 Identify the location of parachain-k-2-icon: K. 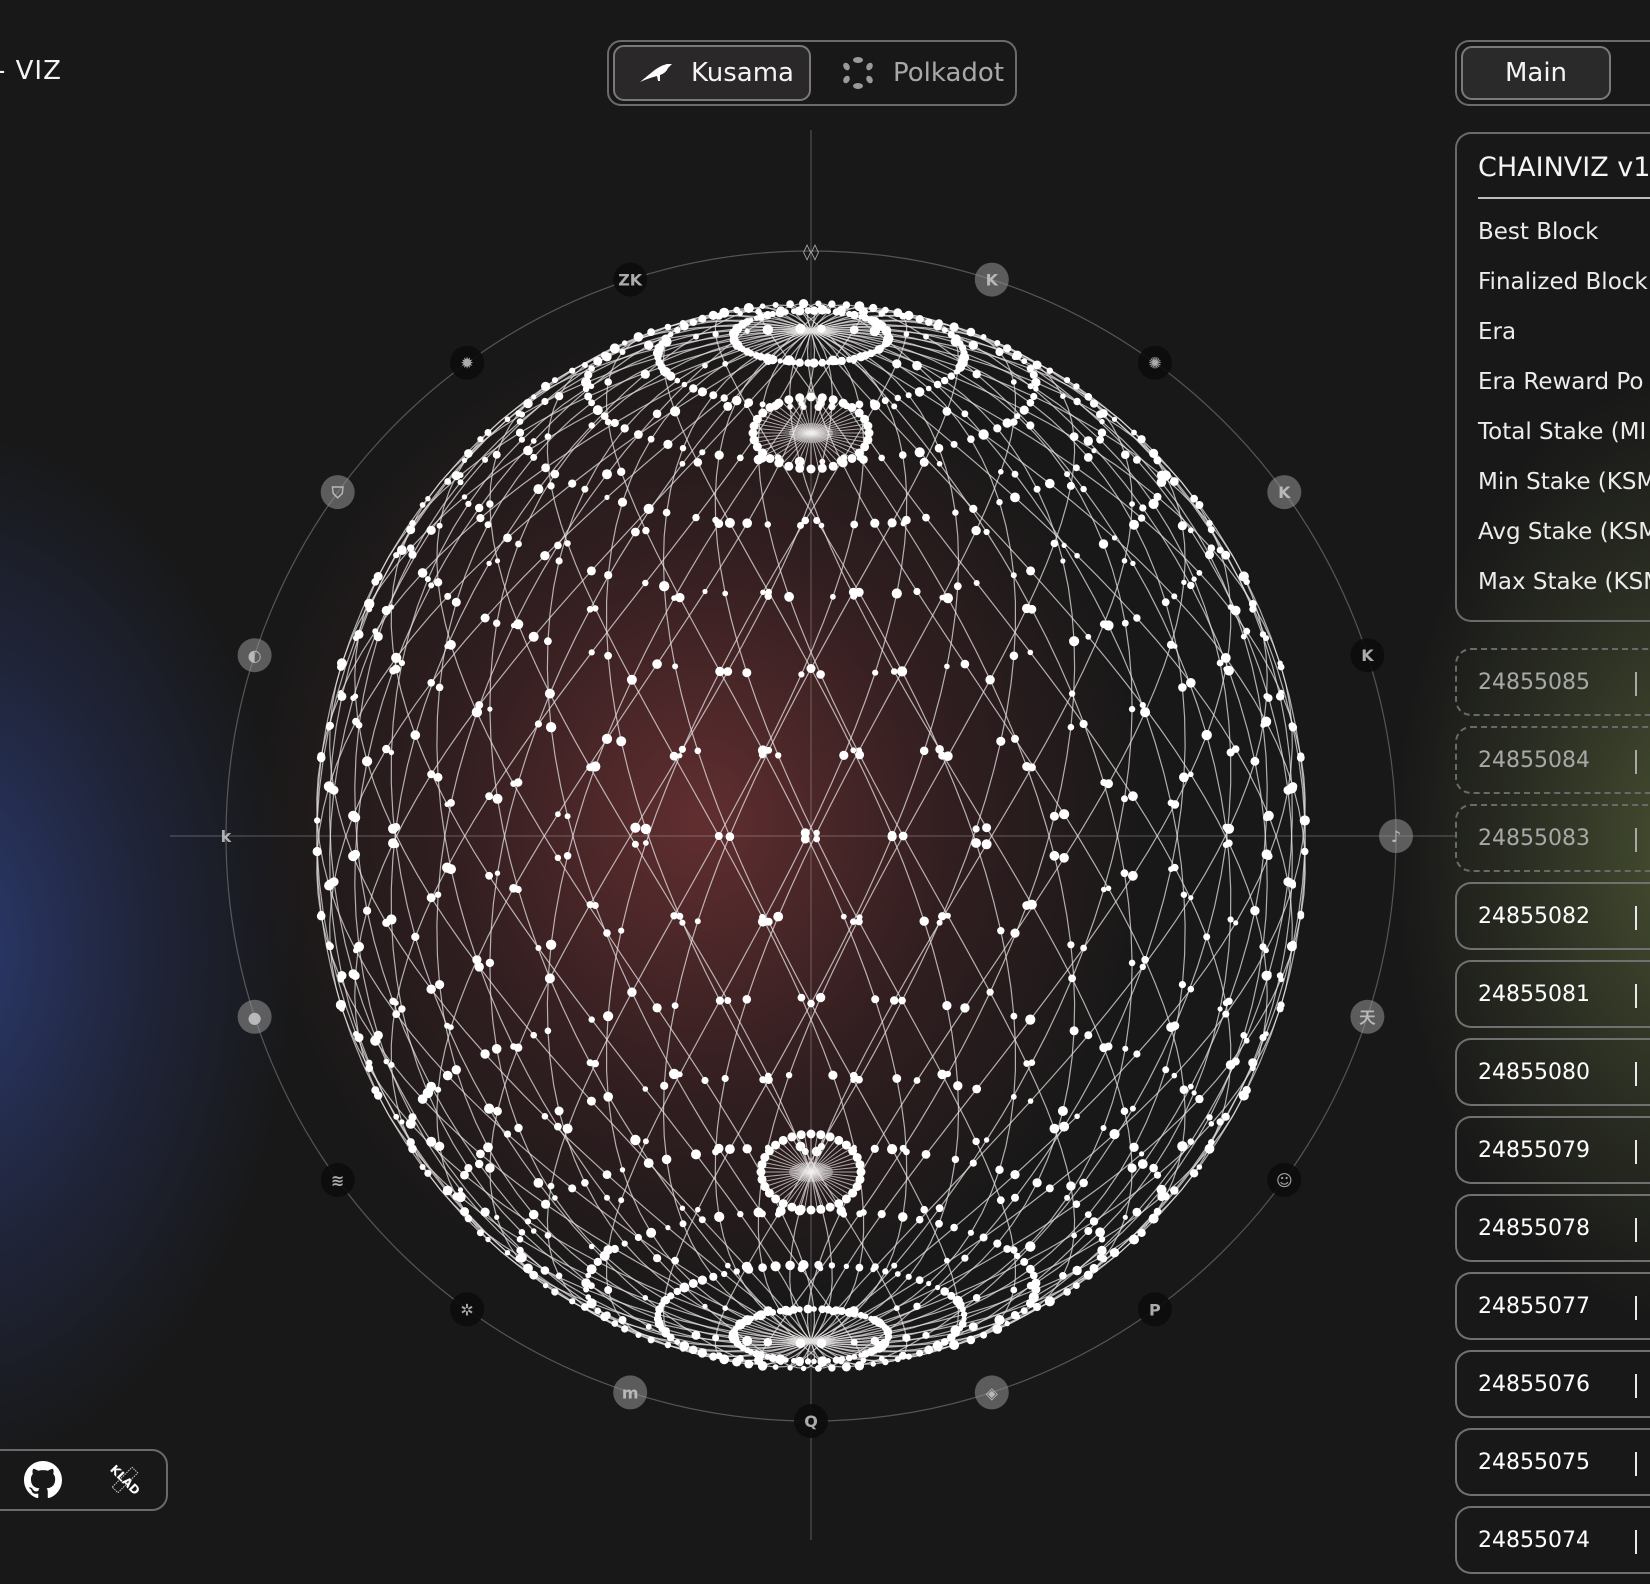
(1284, 492).